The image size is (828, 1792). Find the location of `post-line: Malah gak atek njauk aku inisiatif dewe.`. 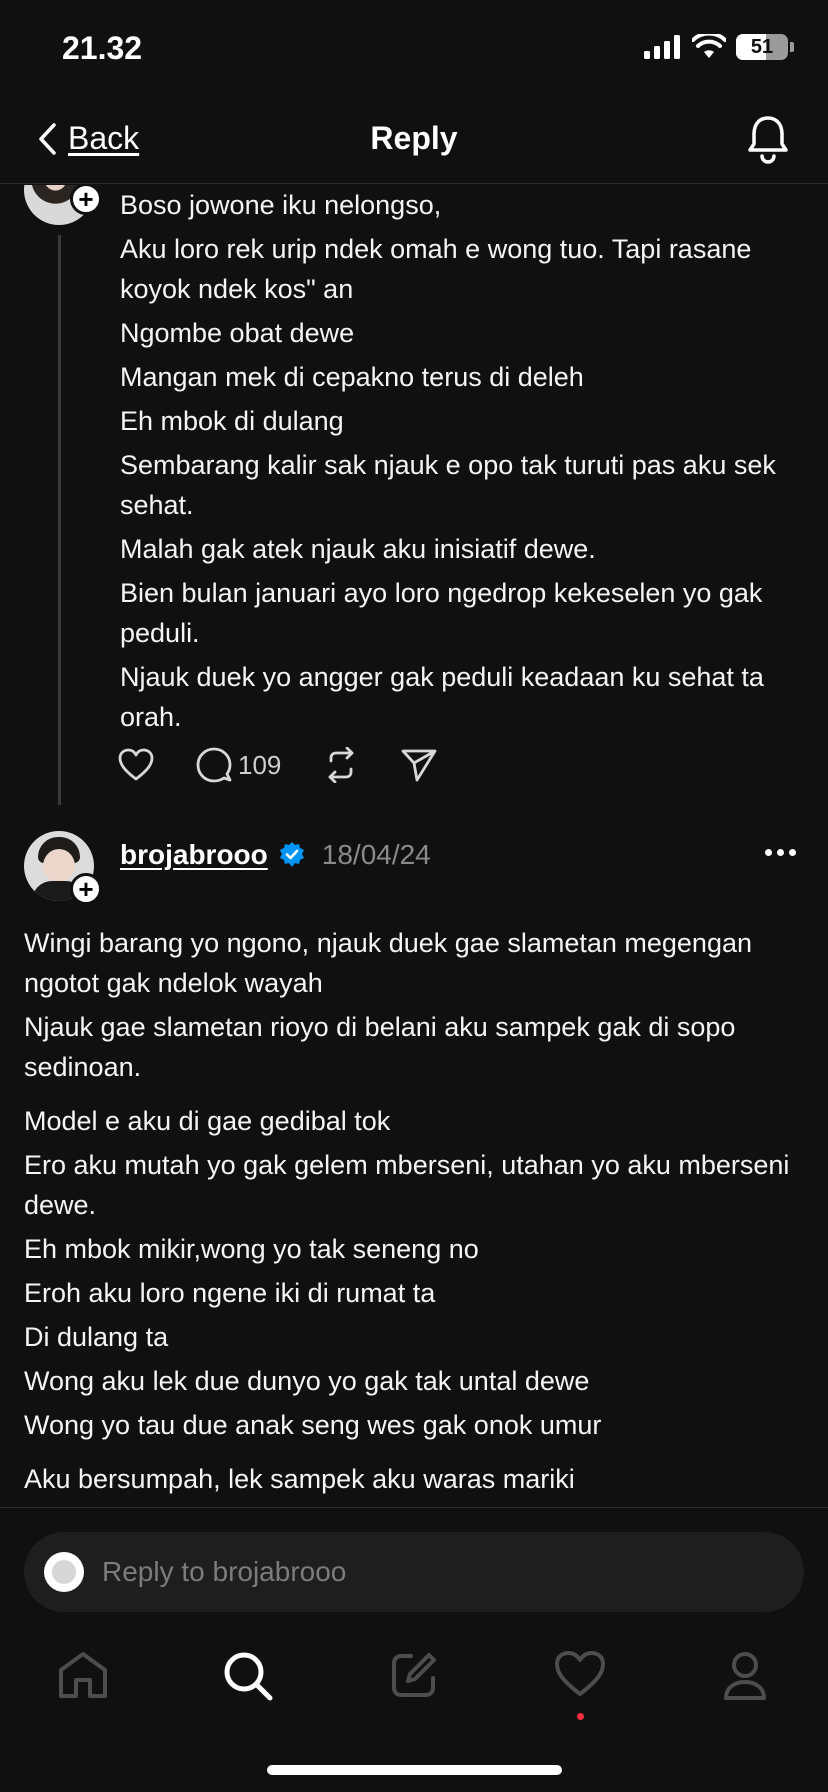

post-line: Malah gak atek njauk aku inisiatif dewe. is located at coordinates (358, 549).